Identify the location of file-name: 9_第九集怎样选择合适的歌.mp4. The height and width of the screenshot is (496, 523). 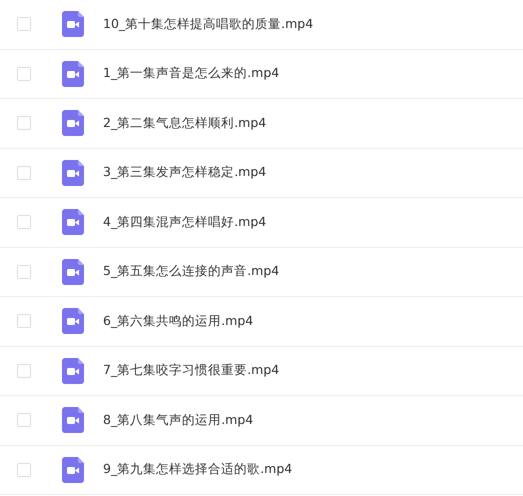
(197, 469).